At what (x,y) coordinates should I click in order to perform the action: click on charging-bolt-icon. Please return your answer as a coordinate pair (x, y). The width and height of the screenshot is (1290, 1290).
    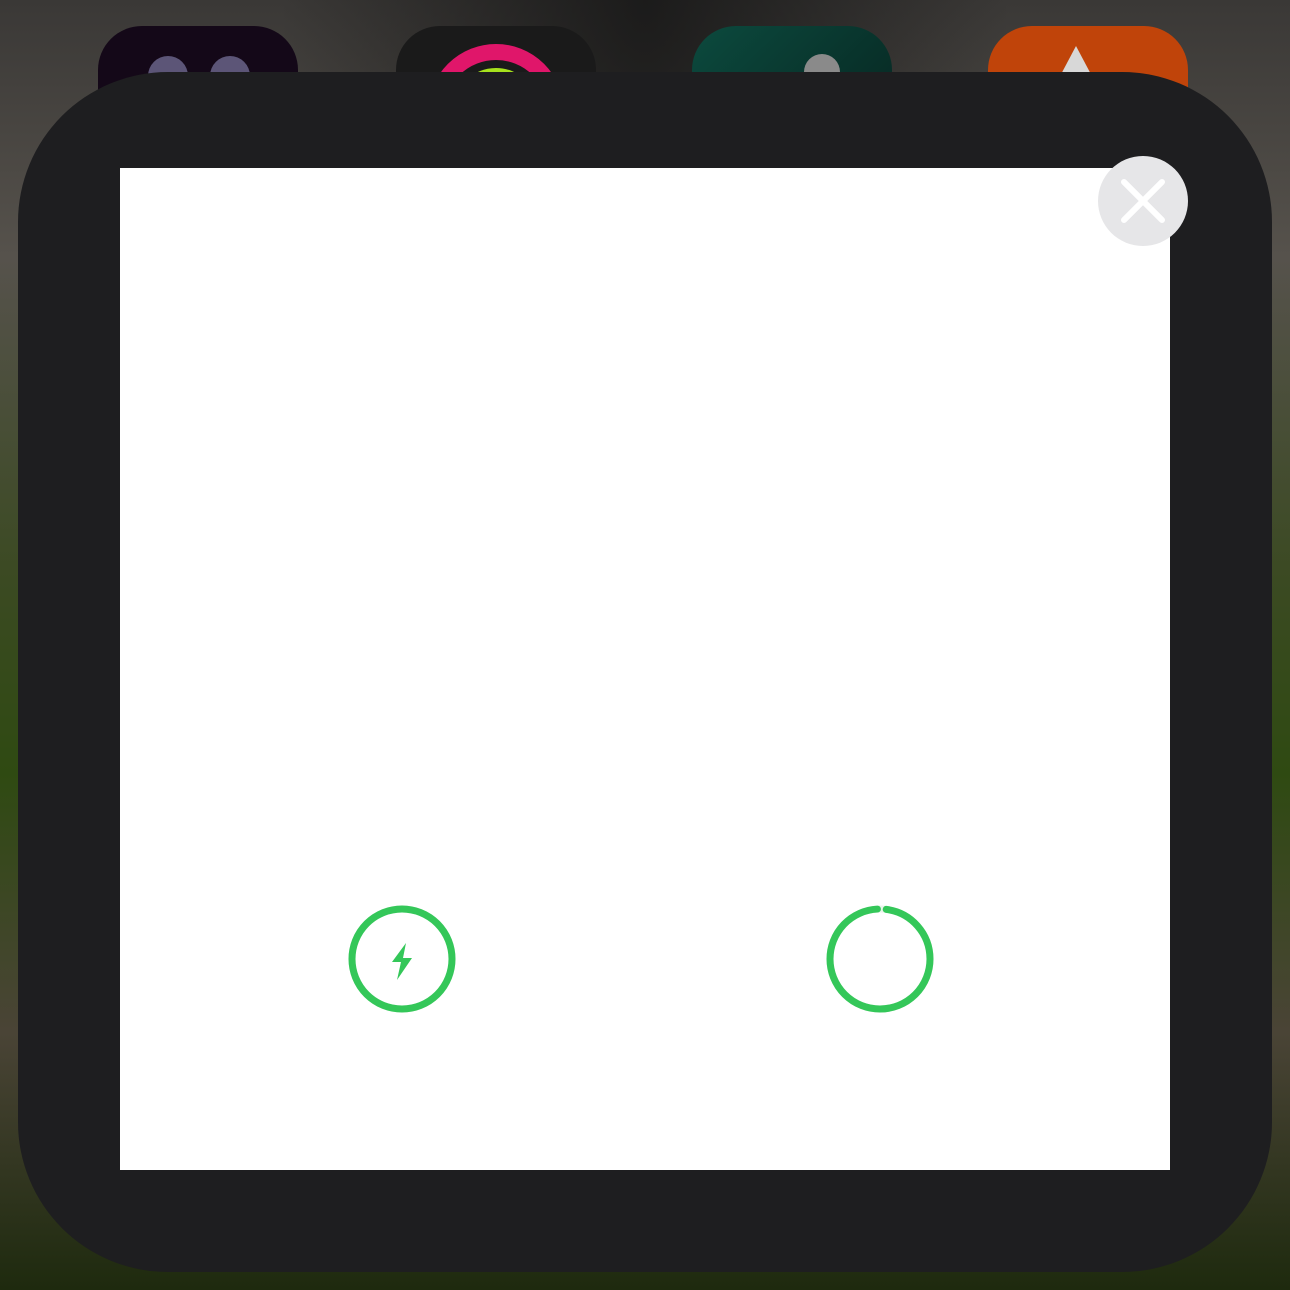
    Looking at the image, I should click on (402, 959).